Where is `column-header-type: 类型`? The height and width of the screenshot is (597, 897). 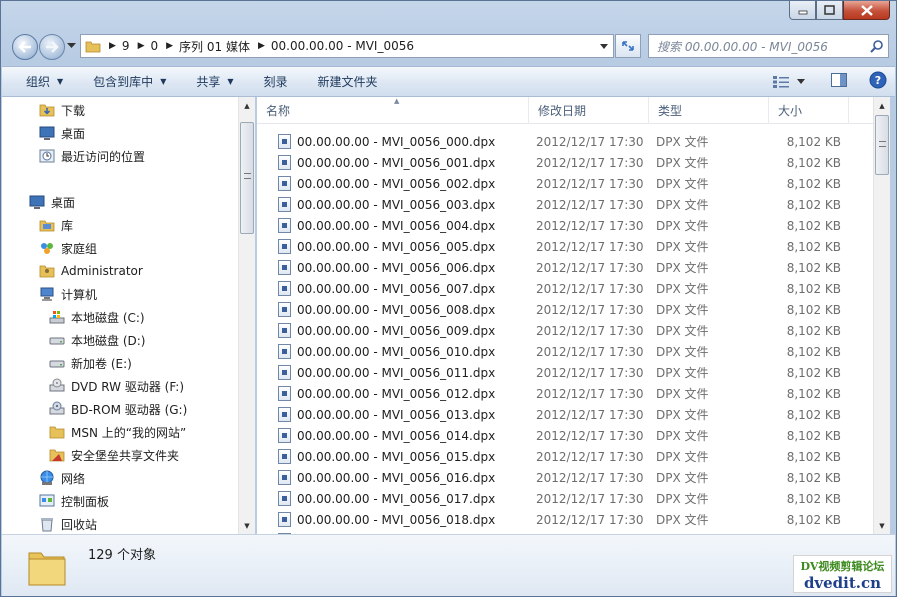
column-header-type: 类型 is located at coordinates (709, 110).